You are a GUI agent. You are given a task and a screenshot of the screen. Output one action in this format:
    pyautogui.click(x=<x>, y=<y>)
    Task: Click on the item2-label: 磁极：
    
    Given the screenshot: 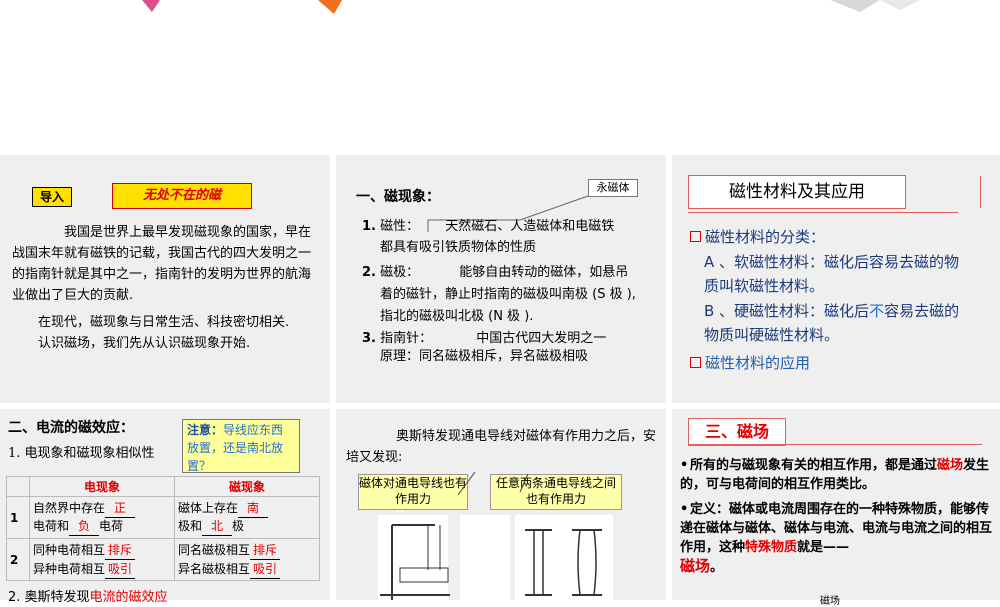 What is the action you would take?
    pyautogui.click(x=400, y=272)
    